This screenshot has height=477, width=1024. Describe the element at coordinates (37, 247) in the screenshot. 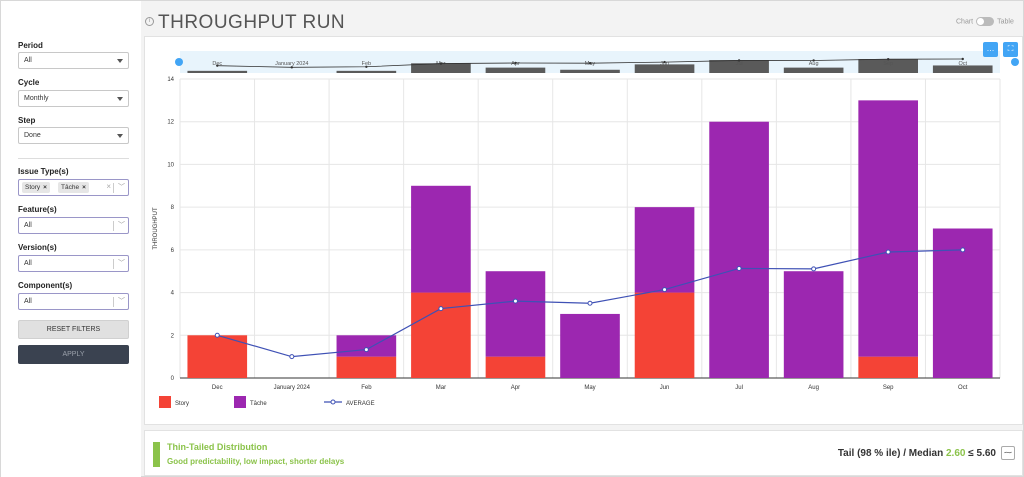

I see `version-label: Version(s)` at that location.